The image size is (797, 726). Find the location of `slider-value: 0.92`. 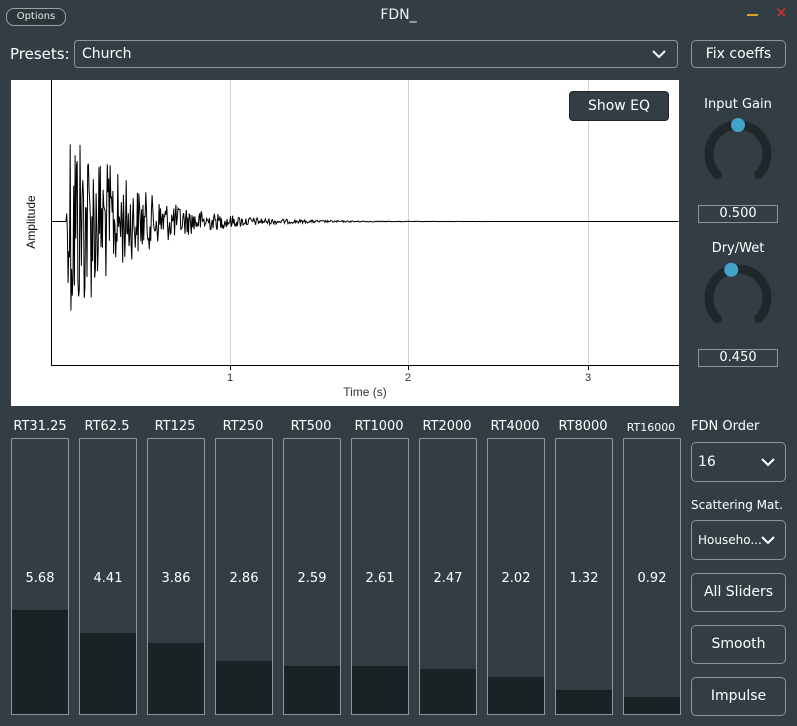

slider-value: 0.92 is located at coordinates (652, 578).